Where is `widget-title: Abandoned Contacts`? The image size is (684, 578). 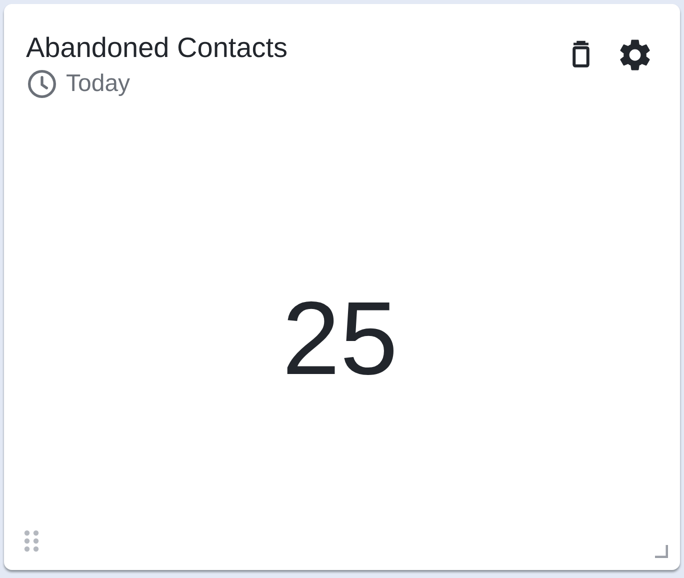 widget-title: Abandoned Contacts is located at coordinates (157, 48).